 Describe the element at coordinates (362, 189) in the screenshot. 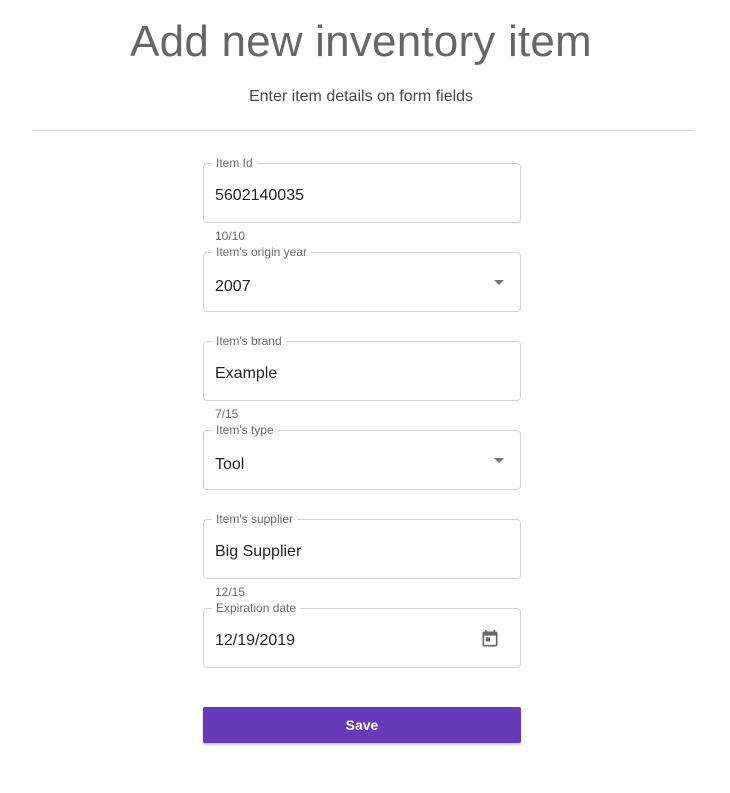

I see `item-id-field: Item Id 5602140035` at that location.